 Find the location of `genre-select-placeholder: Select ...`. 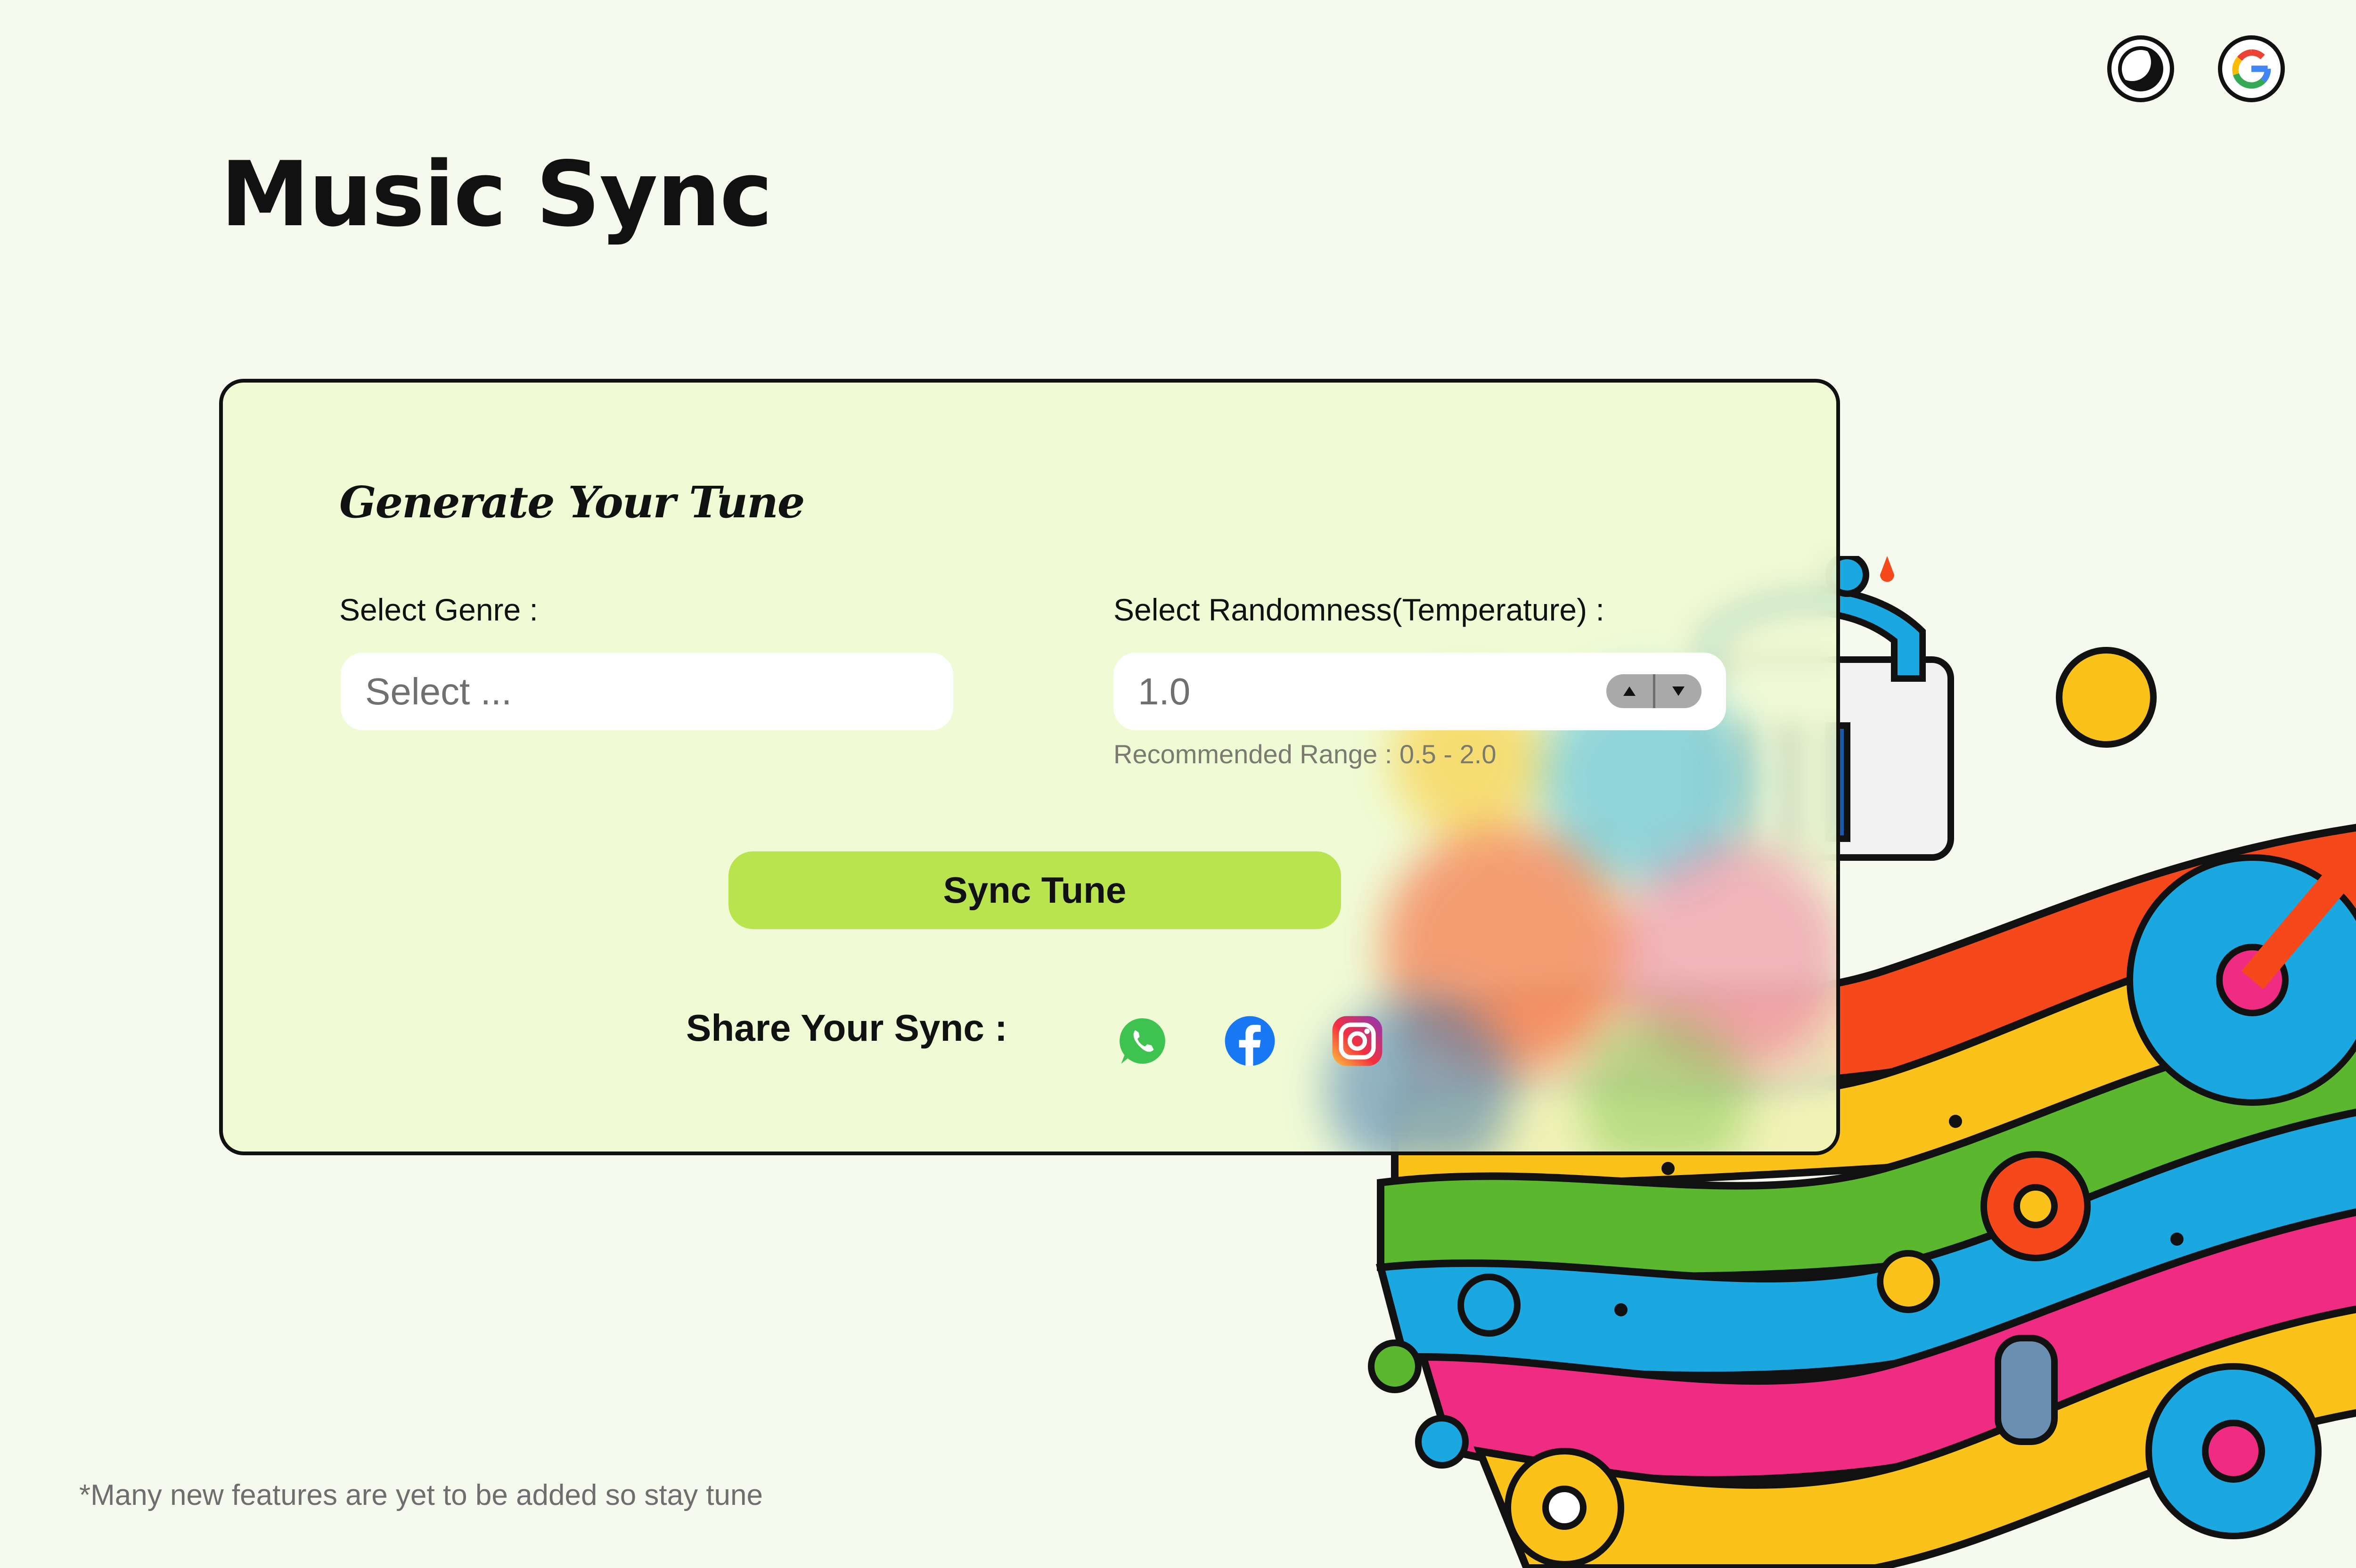

genre-select-placeholder: Select ... is located at coordinates (438, 691).